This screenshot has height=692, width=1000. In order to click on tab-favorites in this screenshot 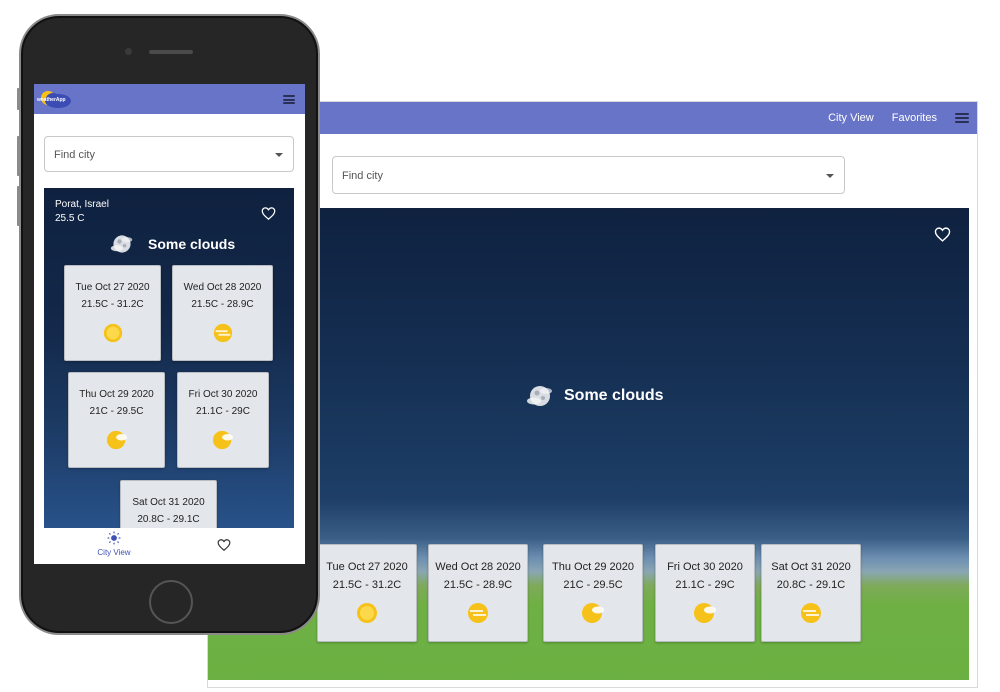, I will do `click(224, 546)`.